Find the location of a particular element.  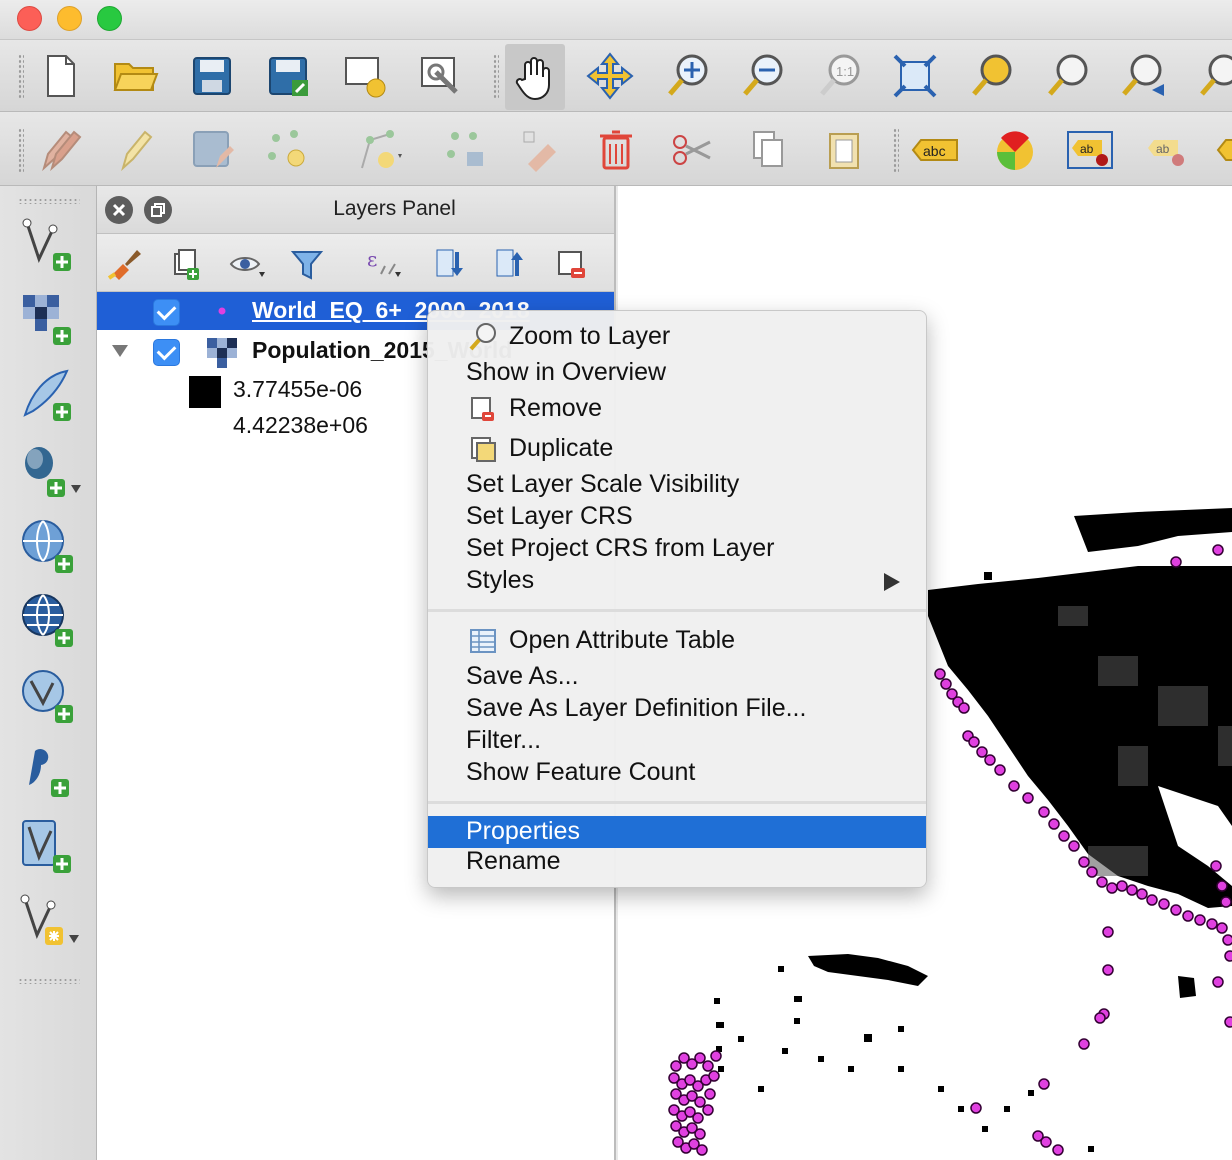

paste-features-button is located at coordinates (844, 150).